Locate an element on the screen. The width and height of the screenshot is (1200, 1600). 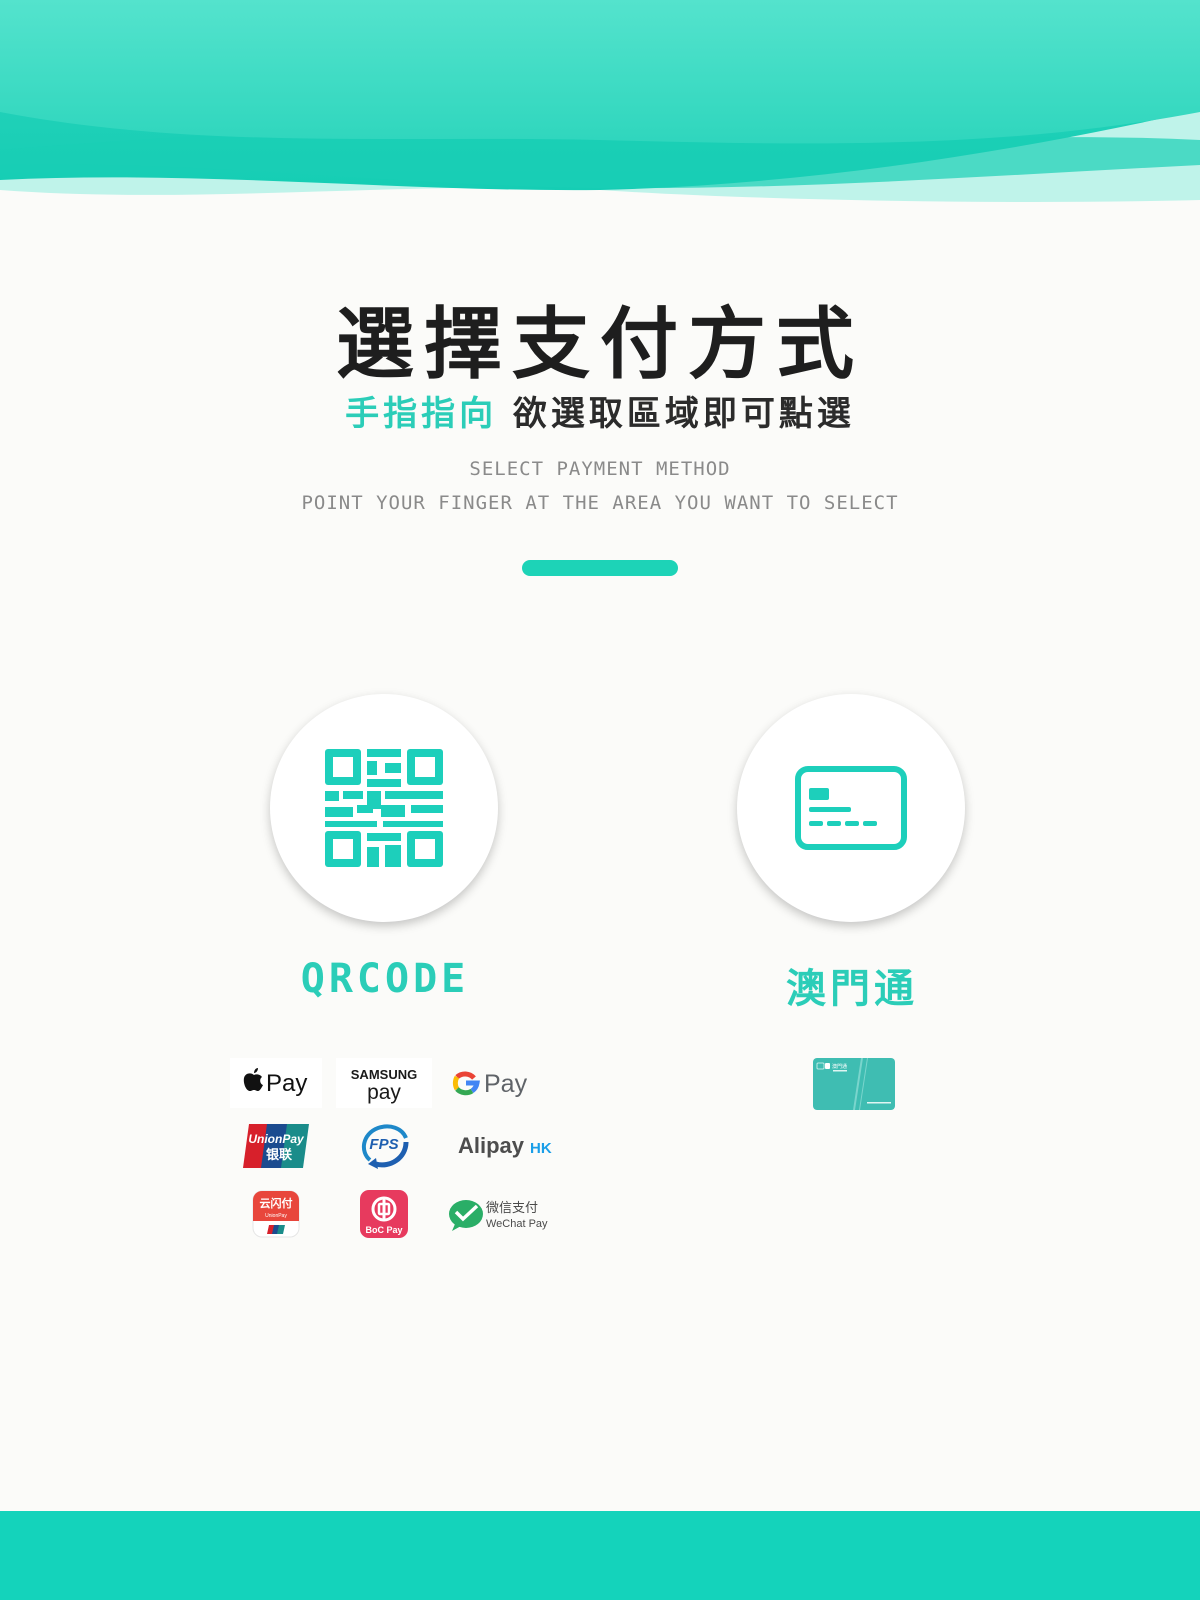
svg-text: SAMSUNG is located at coordinates (384, 1074).